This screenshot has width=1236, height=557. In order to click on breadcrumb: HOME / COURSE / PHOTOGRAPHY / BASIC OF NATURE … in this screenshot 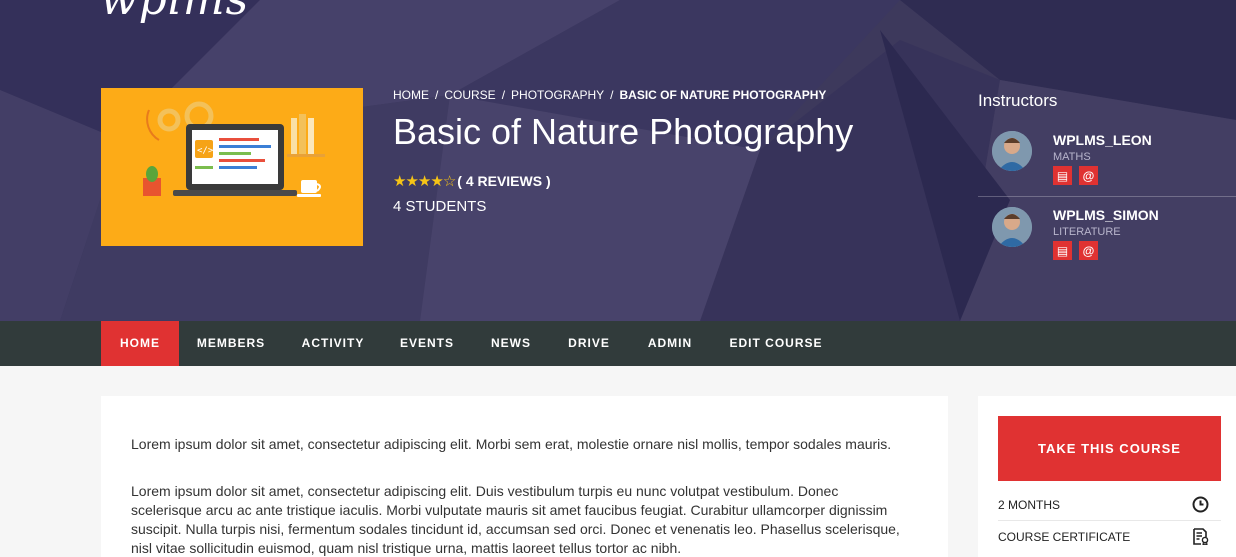, I will do `click(609, 95)`.